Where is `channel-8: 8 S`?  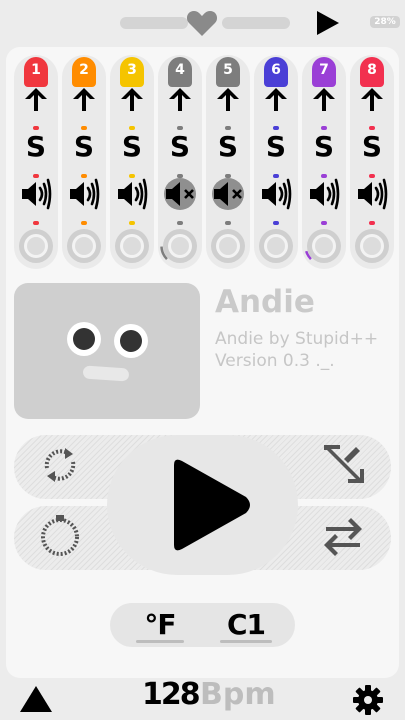
channel-8: 8 S is located at coordinates (372, 162).